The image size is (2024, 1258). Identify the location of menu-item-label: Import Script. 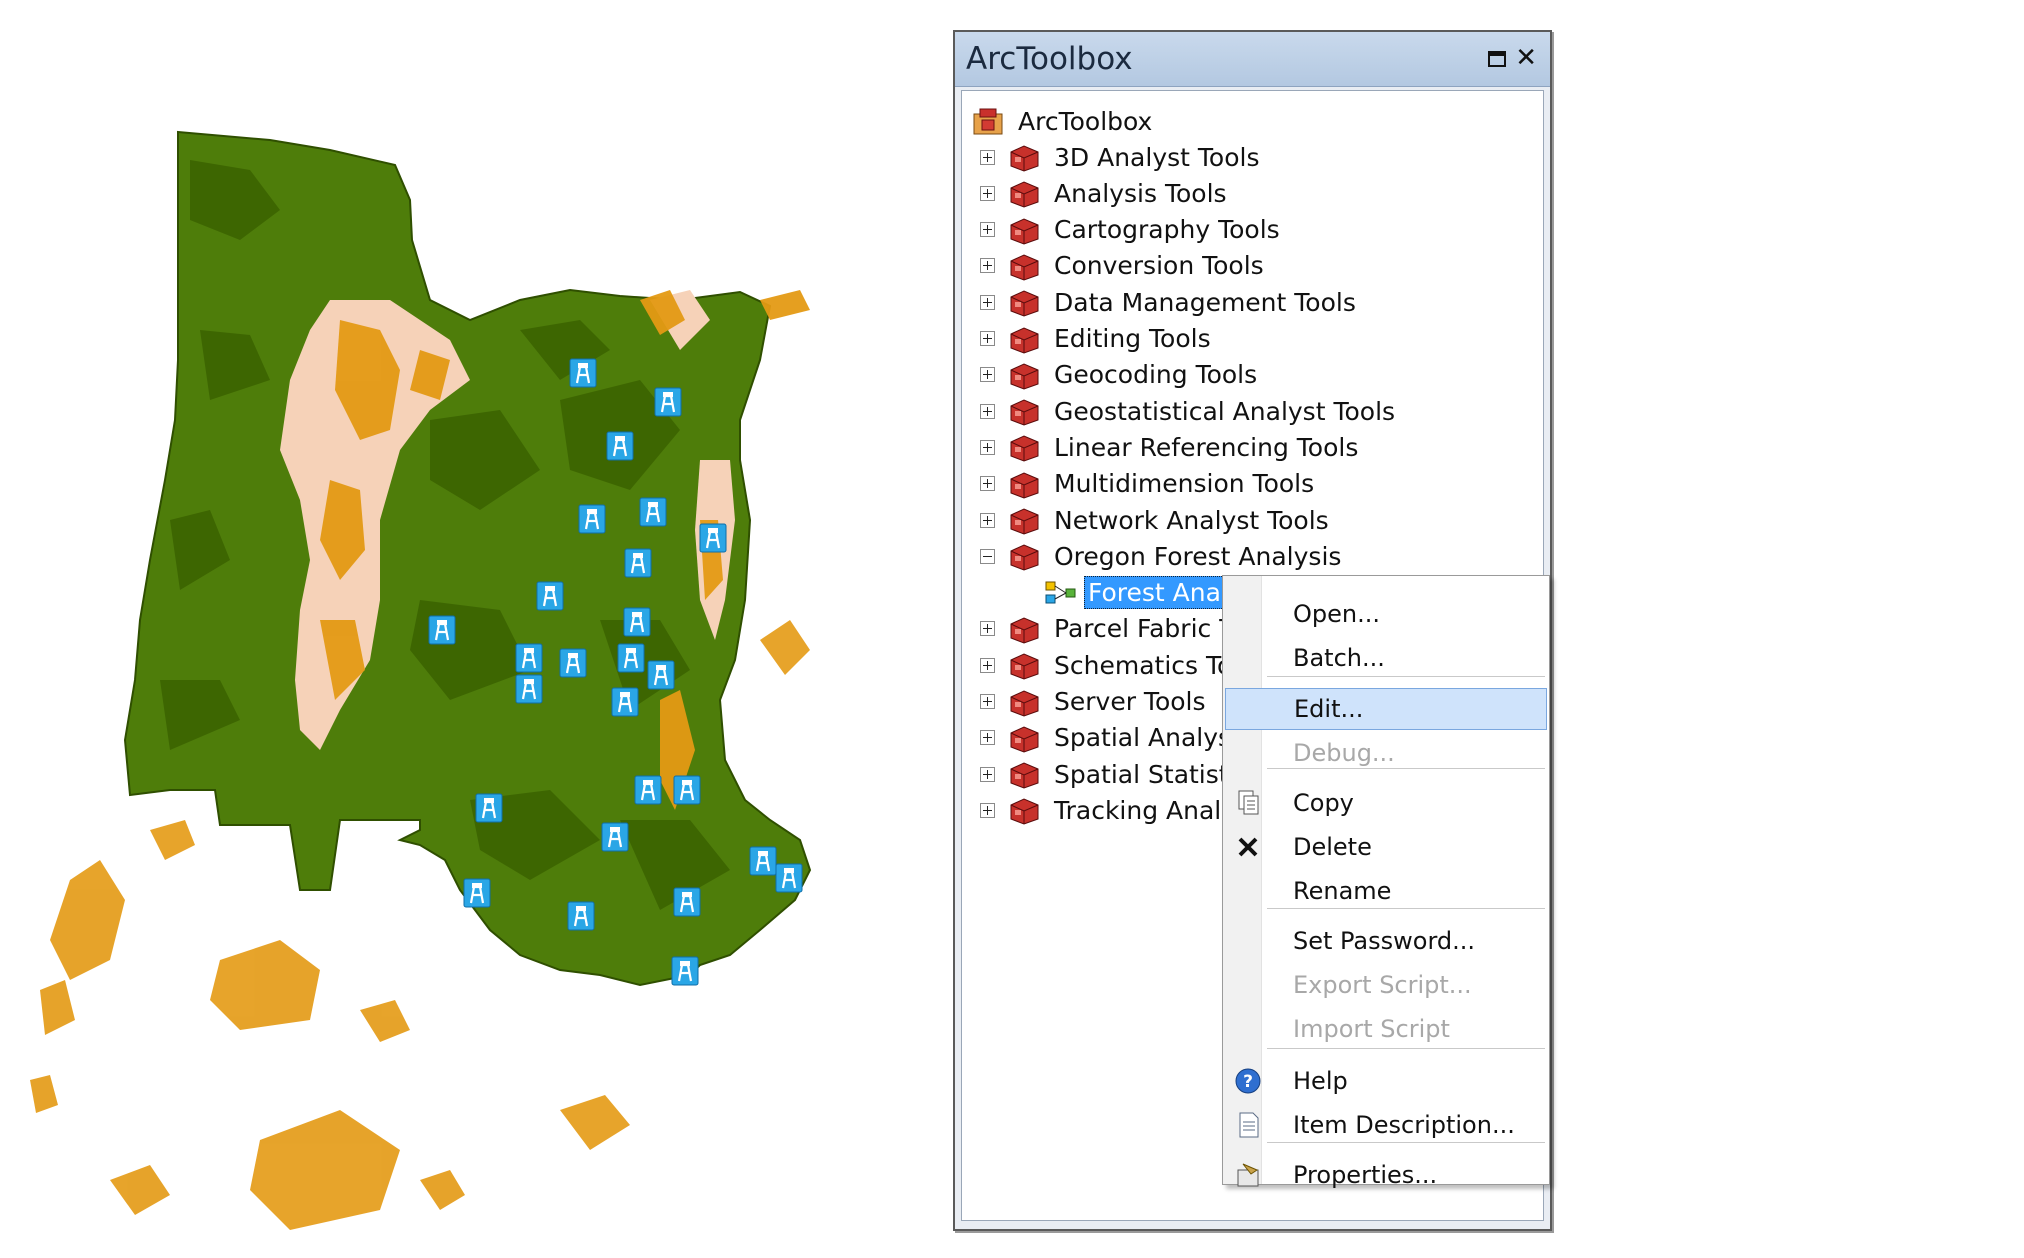
(1371, 1029).